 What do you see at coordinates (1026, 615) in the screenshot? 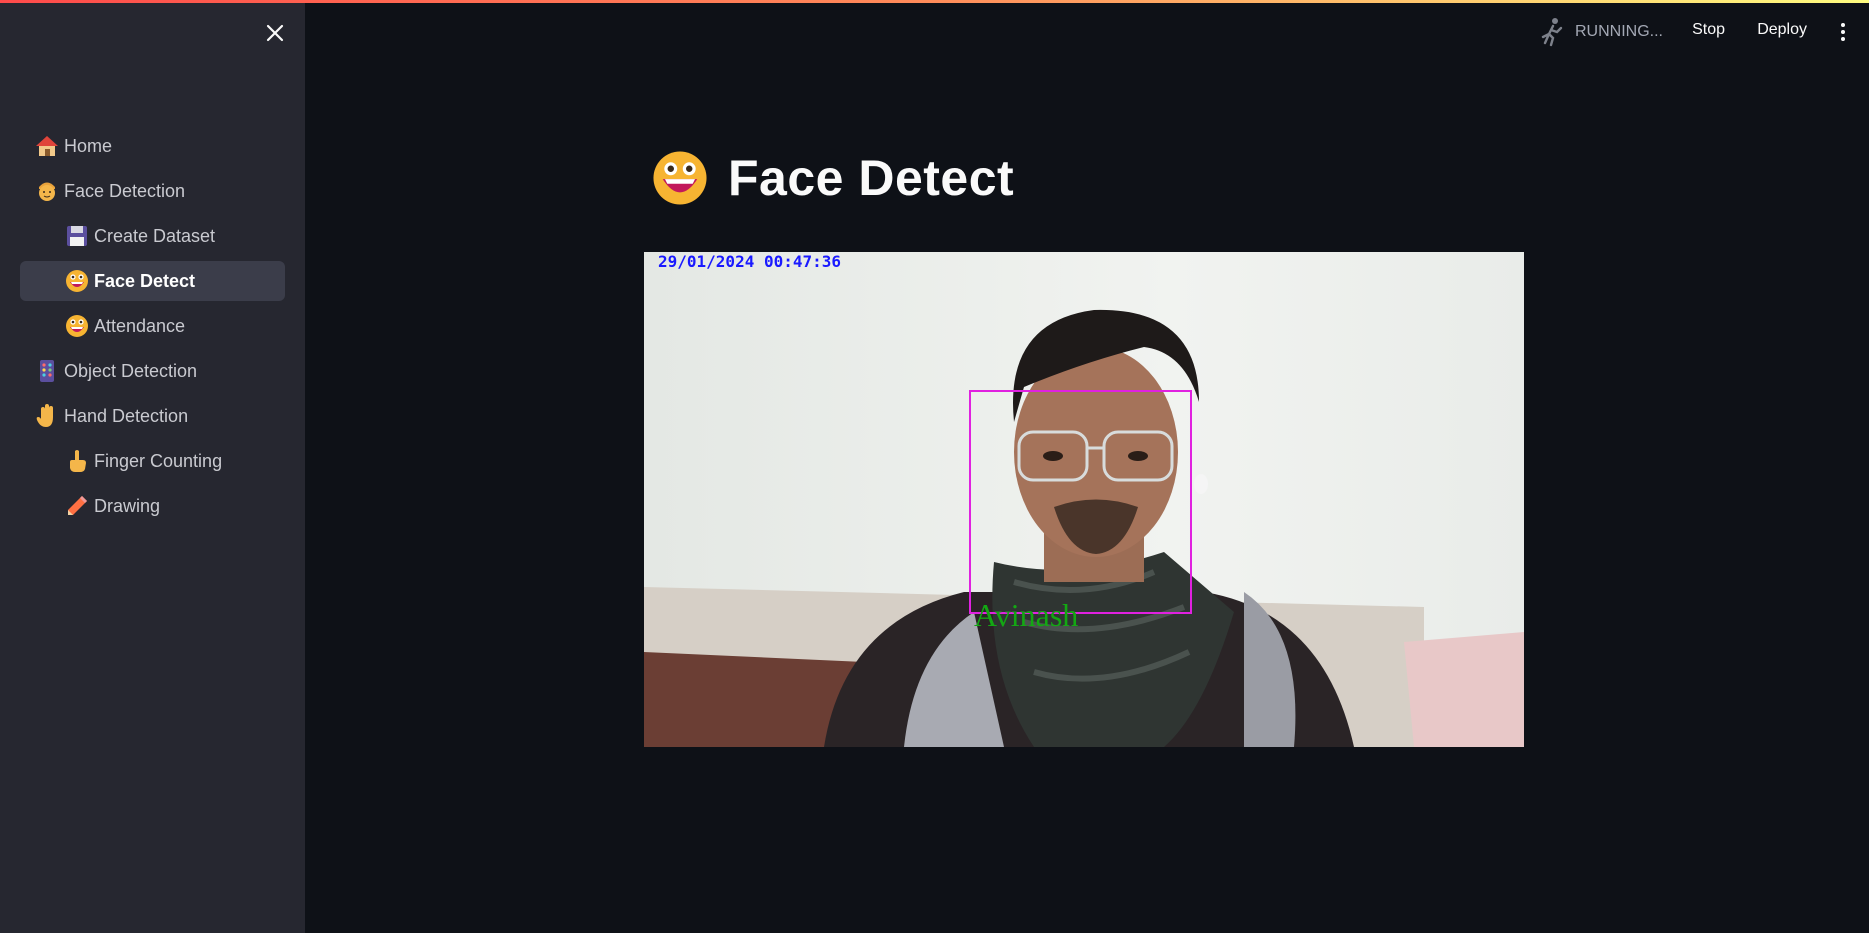
I see `detected-face-name: Avinash` at bounding box center [1026, 615].